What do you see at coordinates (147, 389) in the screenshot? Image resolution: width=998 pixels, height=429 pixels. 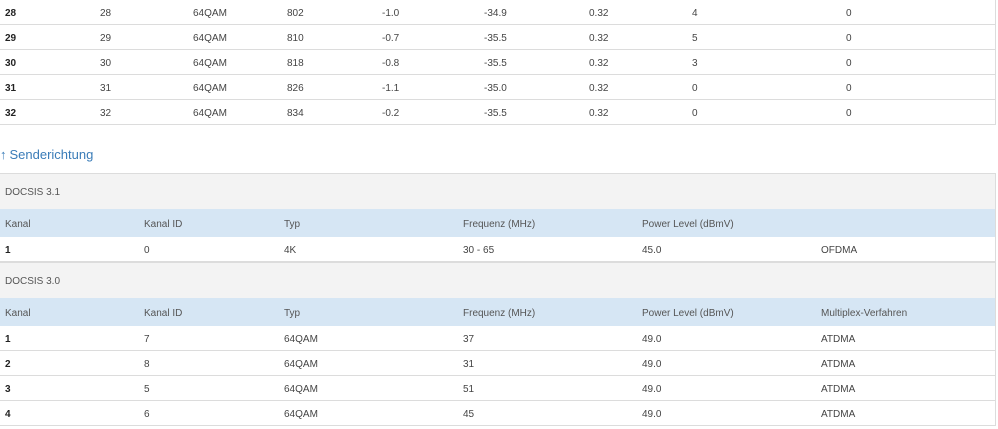 I see `cell-kanal-id: 5` at bounding box center [147, 389].